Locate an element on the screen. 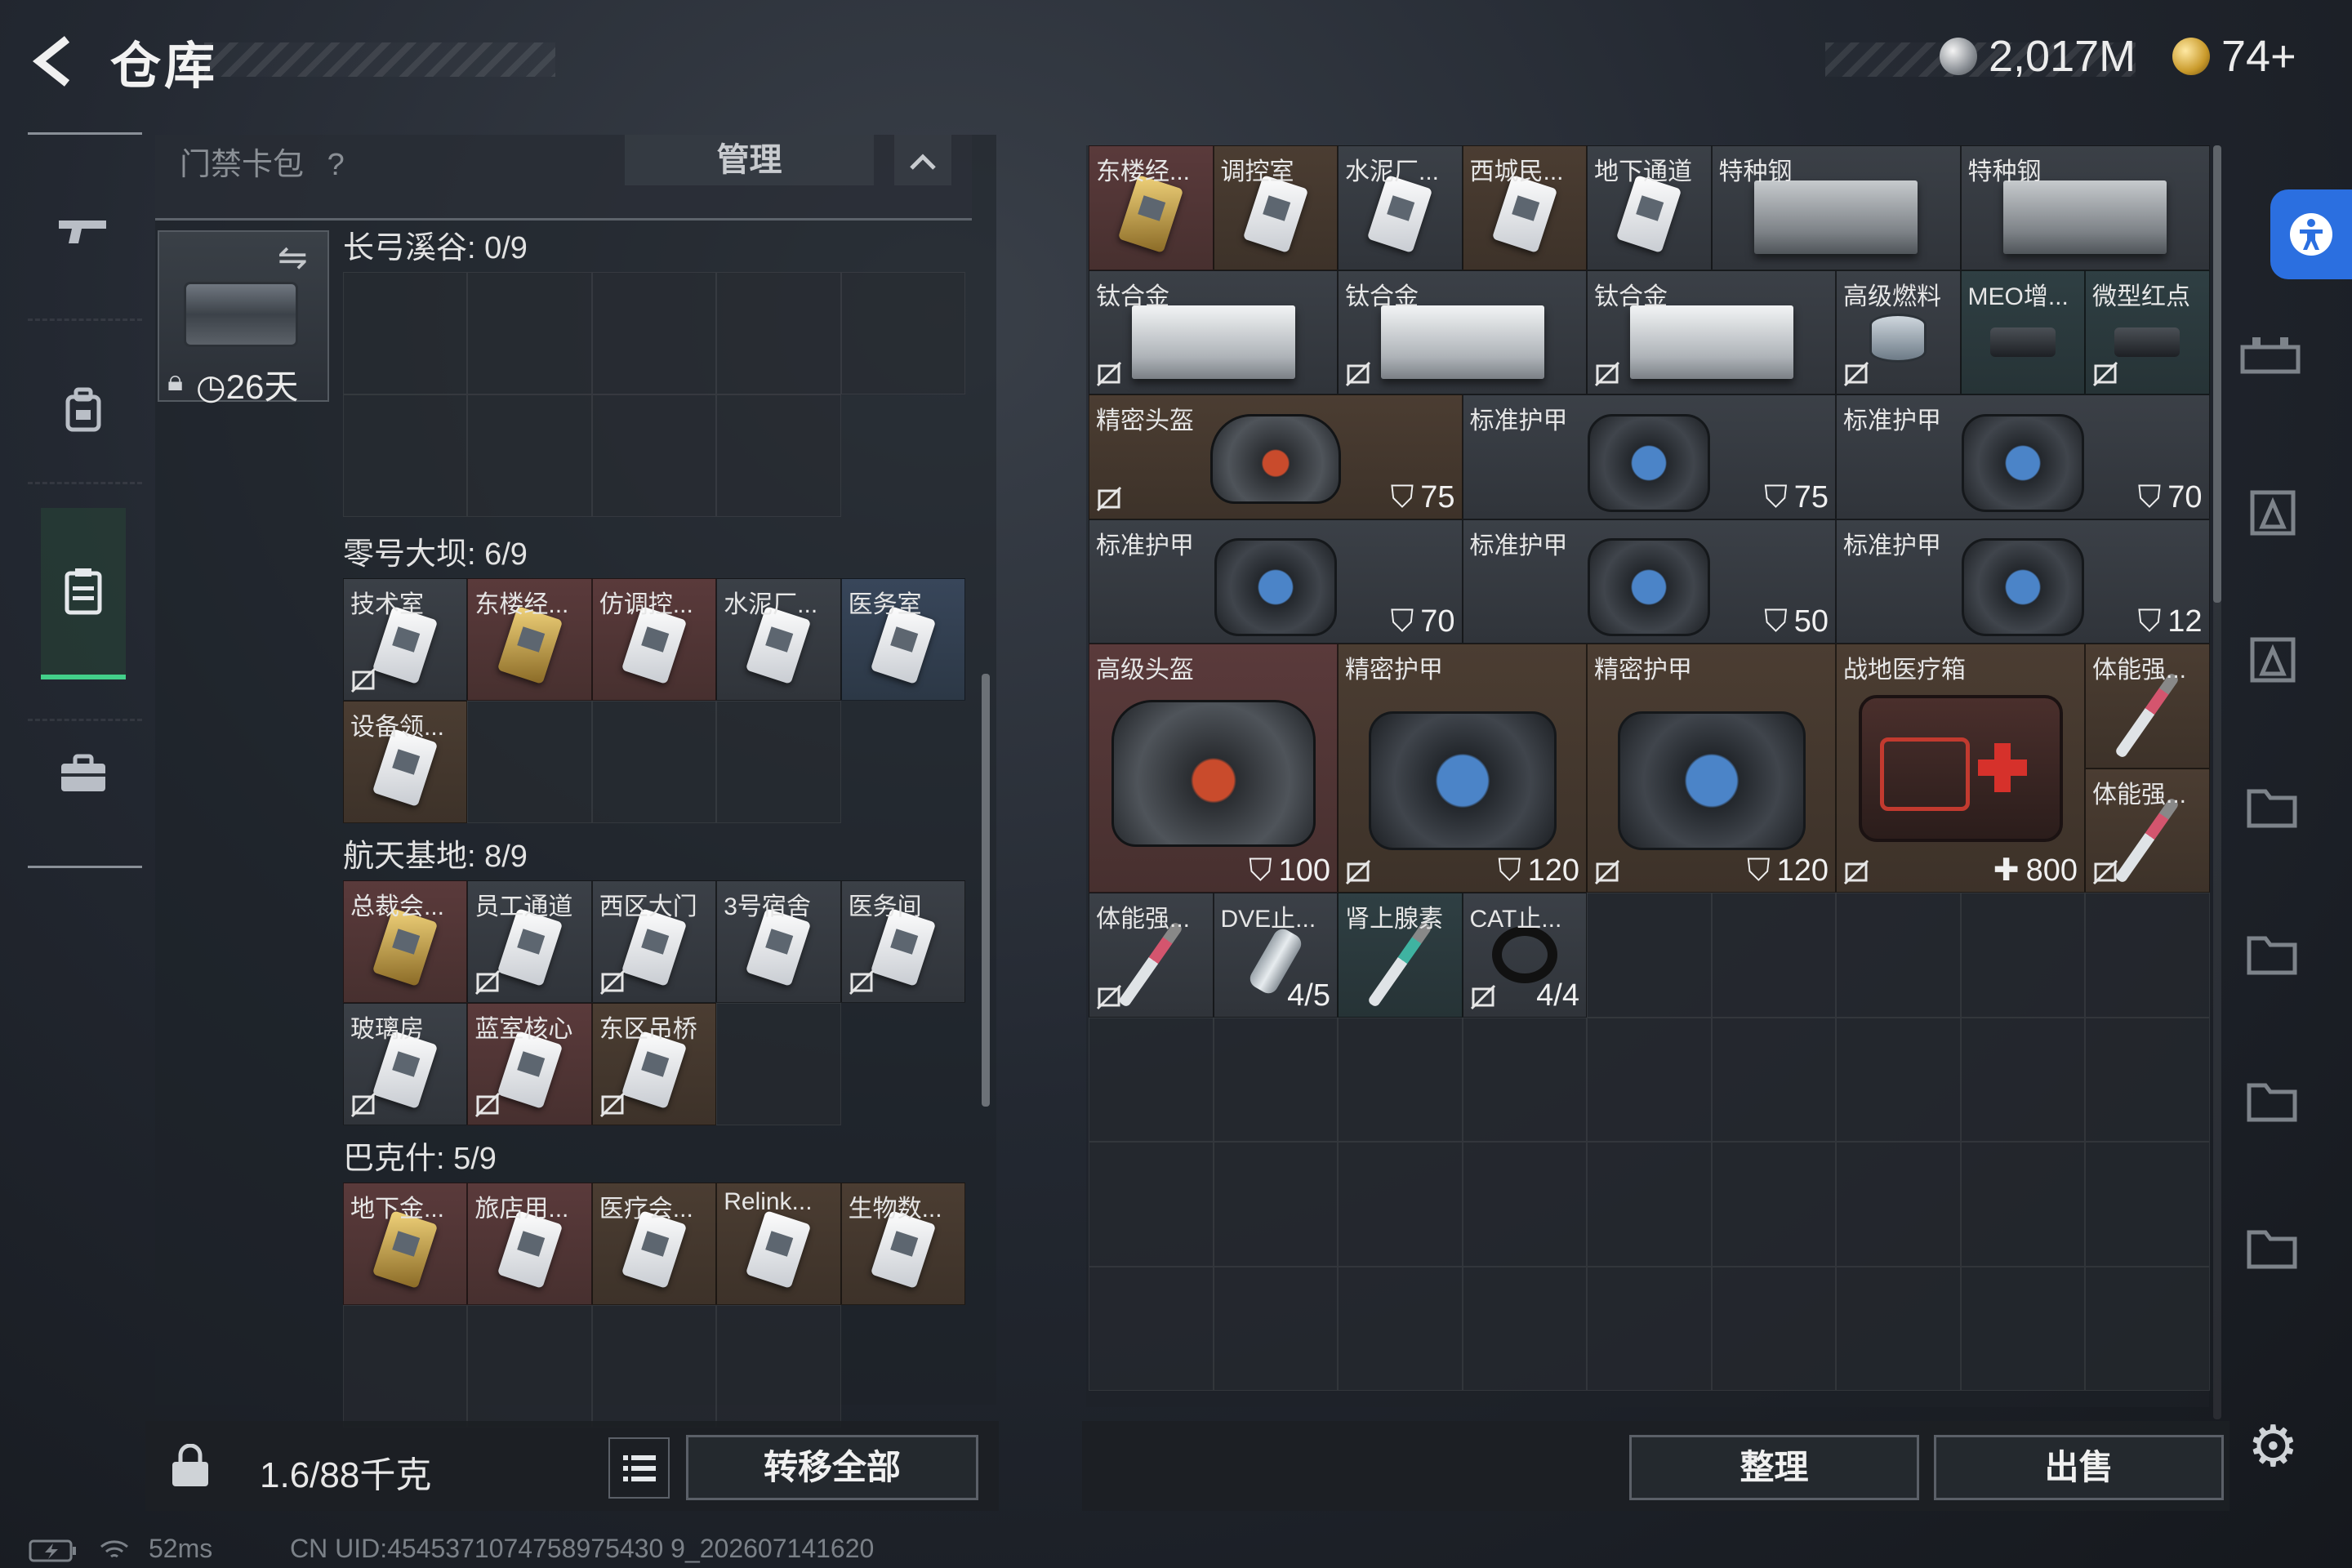 Image resolution: width=2352 pixels, height=1568 pixels. keycard-slot: 医务室 is located at coordinates (902, 639).